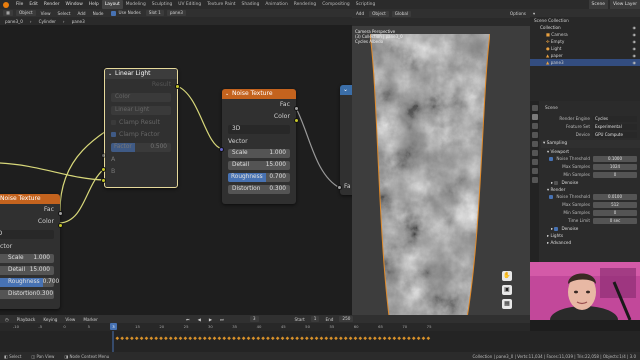  What do you see at coordinates (615, 205) in the screenshot?
I see `max-samples-field: 512` at bounding box center [615, 205].